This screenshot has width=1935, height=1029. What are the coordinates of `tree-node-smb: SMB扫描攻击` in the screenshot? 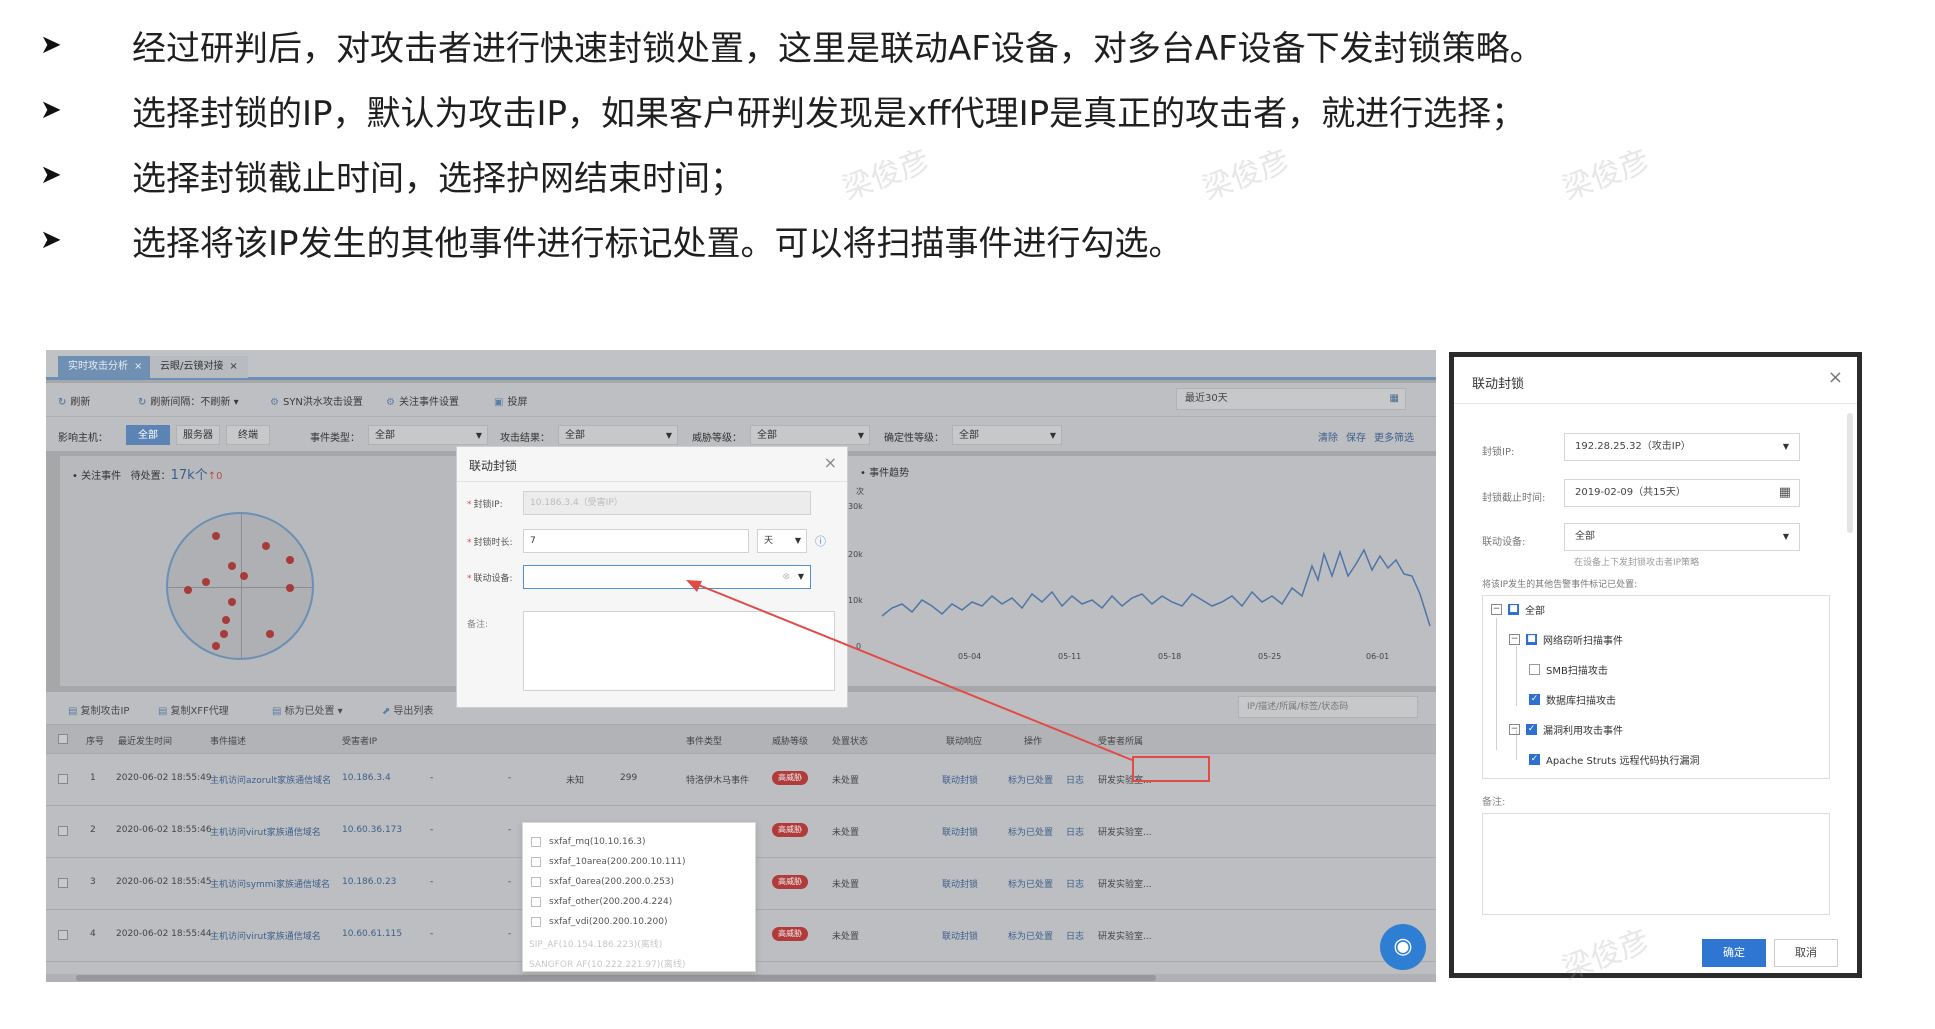 It's located at (1568, 669).